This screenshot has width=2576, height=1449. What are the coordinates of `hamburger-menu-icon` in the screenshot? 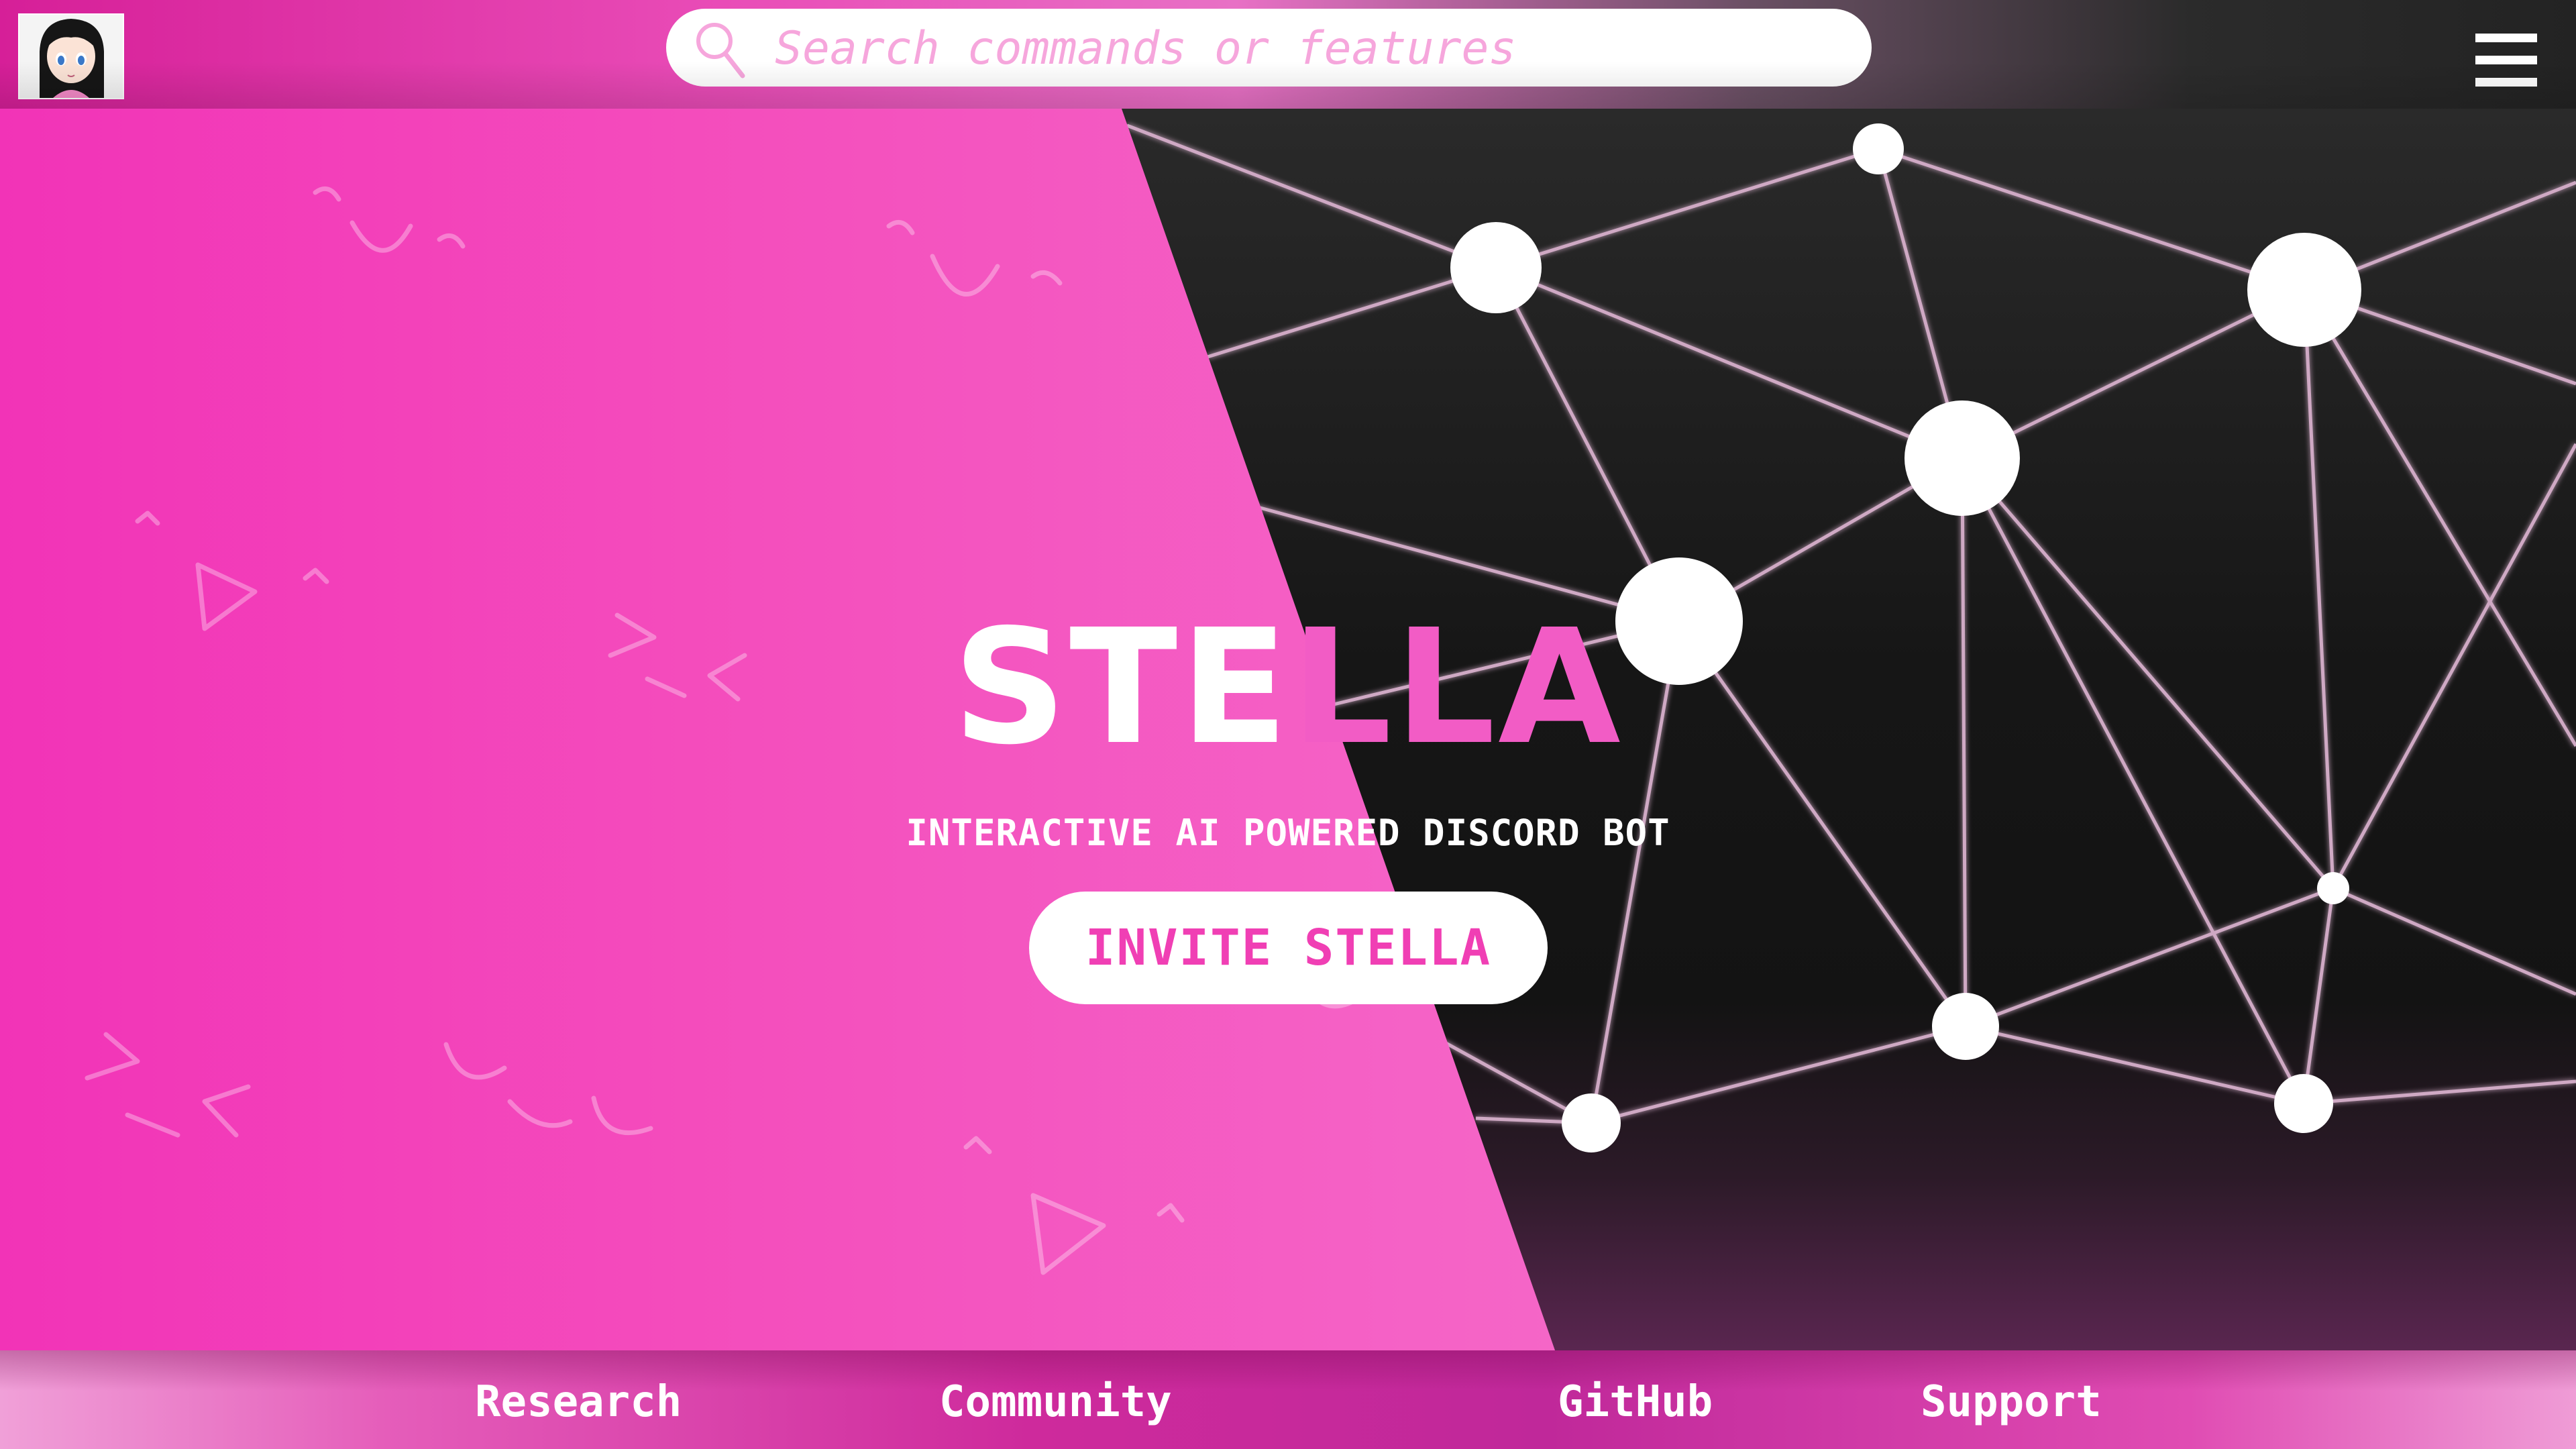 It's located at (2506, 60).